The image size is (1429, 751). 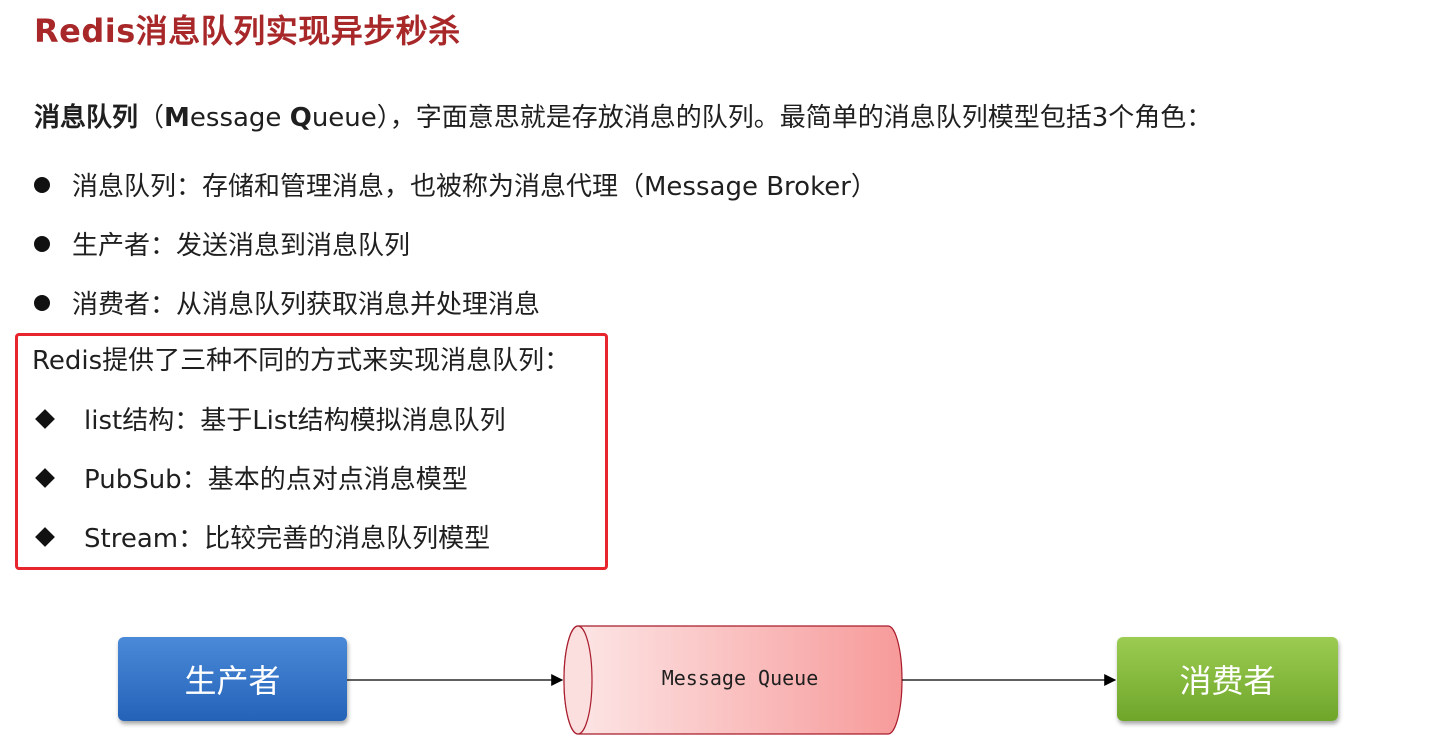 I want to click on method-item-list: list结构：基于List结构模拟消息队列, so click(x=270, y=418).